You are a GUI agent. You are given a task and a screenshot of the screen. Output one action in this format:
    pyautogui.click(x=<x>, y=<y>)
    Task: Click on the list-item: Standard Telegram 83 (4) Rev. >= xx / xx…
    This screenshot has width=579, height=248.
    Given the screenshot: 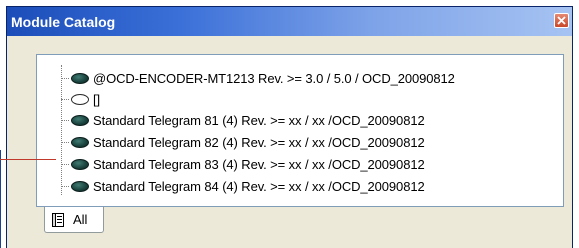 What is the action you would take?
    pyautogui.click(x=243, y=164)
    